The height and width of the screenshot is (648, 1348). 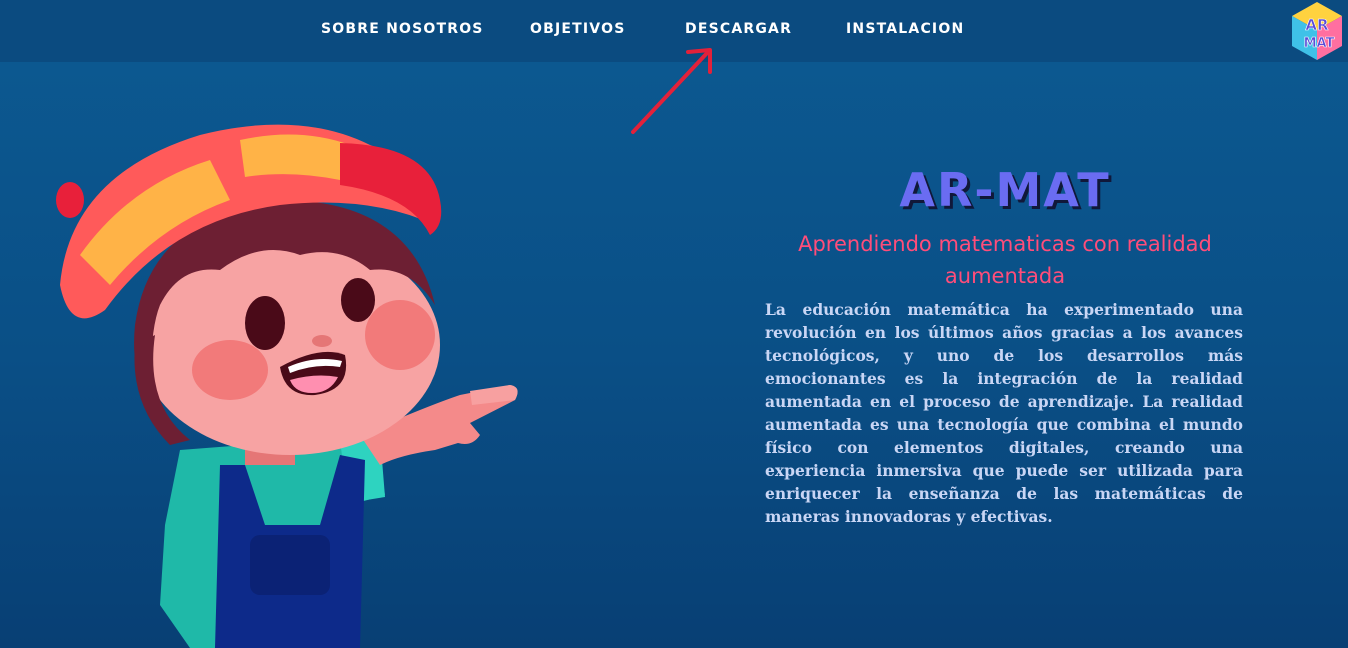 I want to click on logo-text-mat: MAT, so click(x=1319, y=43).